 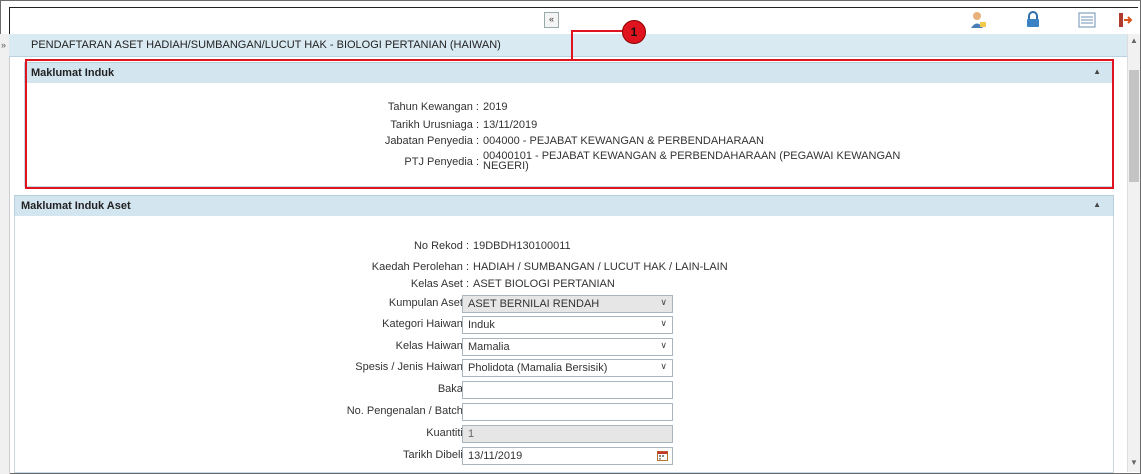 What do you see at coordinates (522, 246) in the screenshot?
I see `field-value: 19DBDH130100011` at bounding box center [522, 246].